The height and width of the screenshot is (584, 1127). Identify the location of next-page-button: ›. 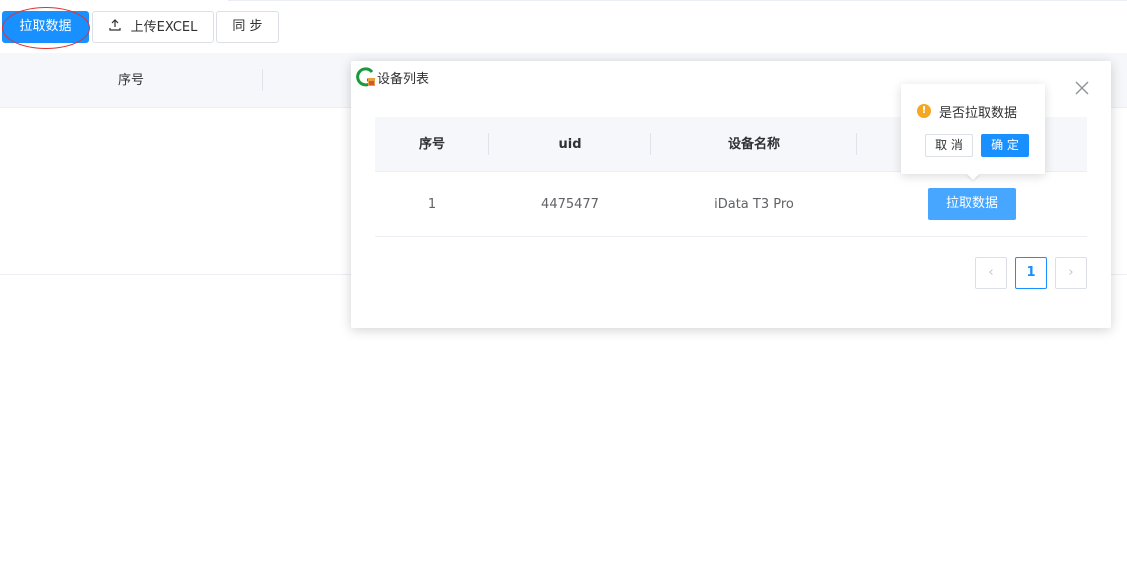
(1071, 273).